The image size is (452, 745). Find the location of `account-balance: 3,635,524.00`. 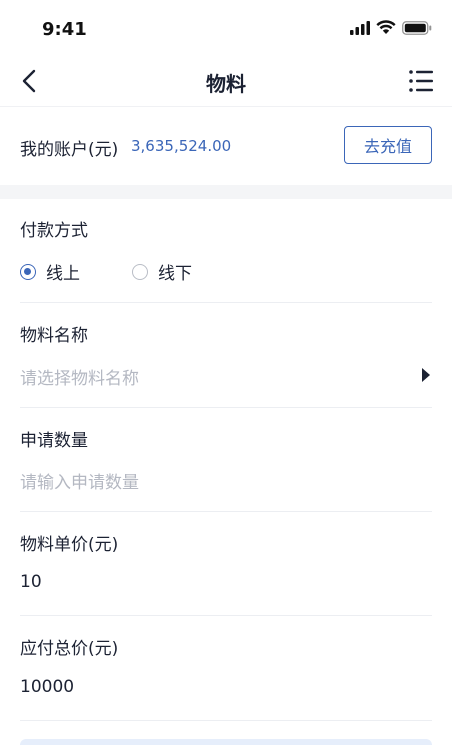

account-balance: 3,635,524.00 is located at coordinates (181, 146).